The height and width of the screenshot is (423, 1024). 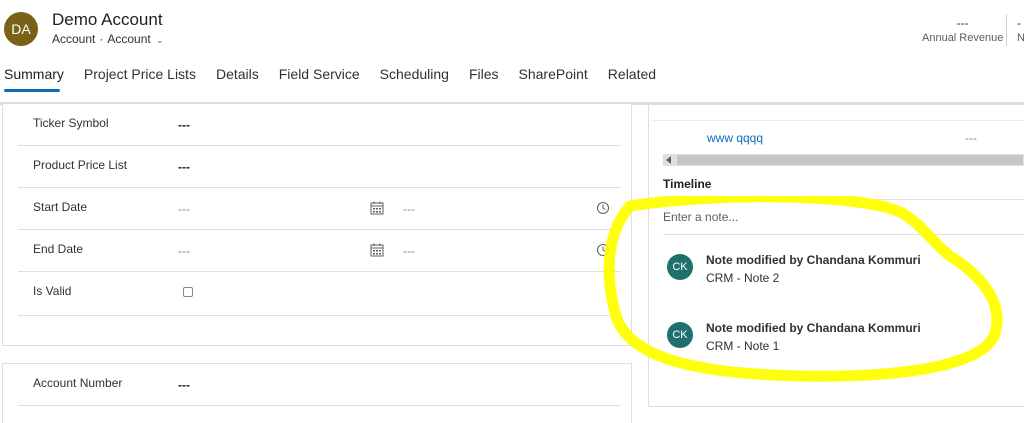 What do you see at coordinates (184, 209) in the screenshot?
I see `start-date-input: ---` at bounding box center [184, 209].